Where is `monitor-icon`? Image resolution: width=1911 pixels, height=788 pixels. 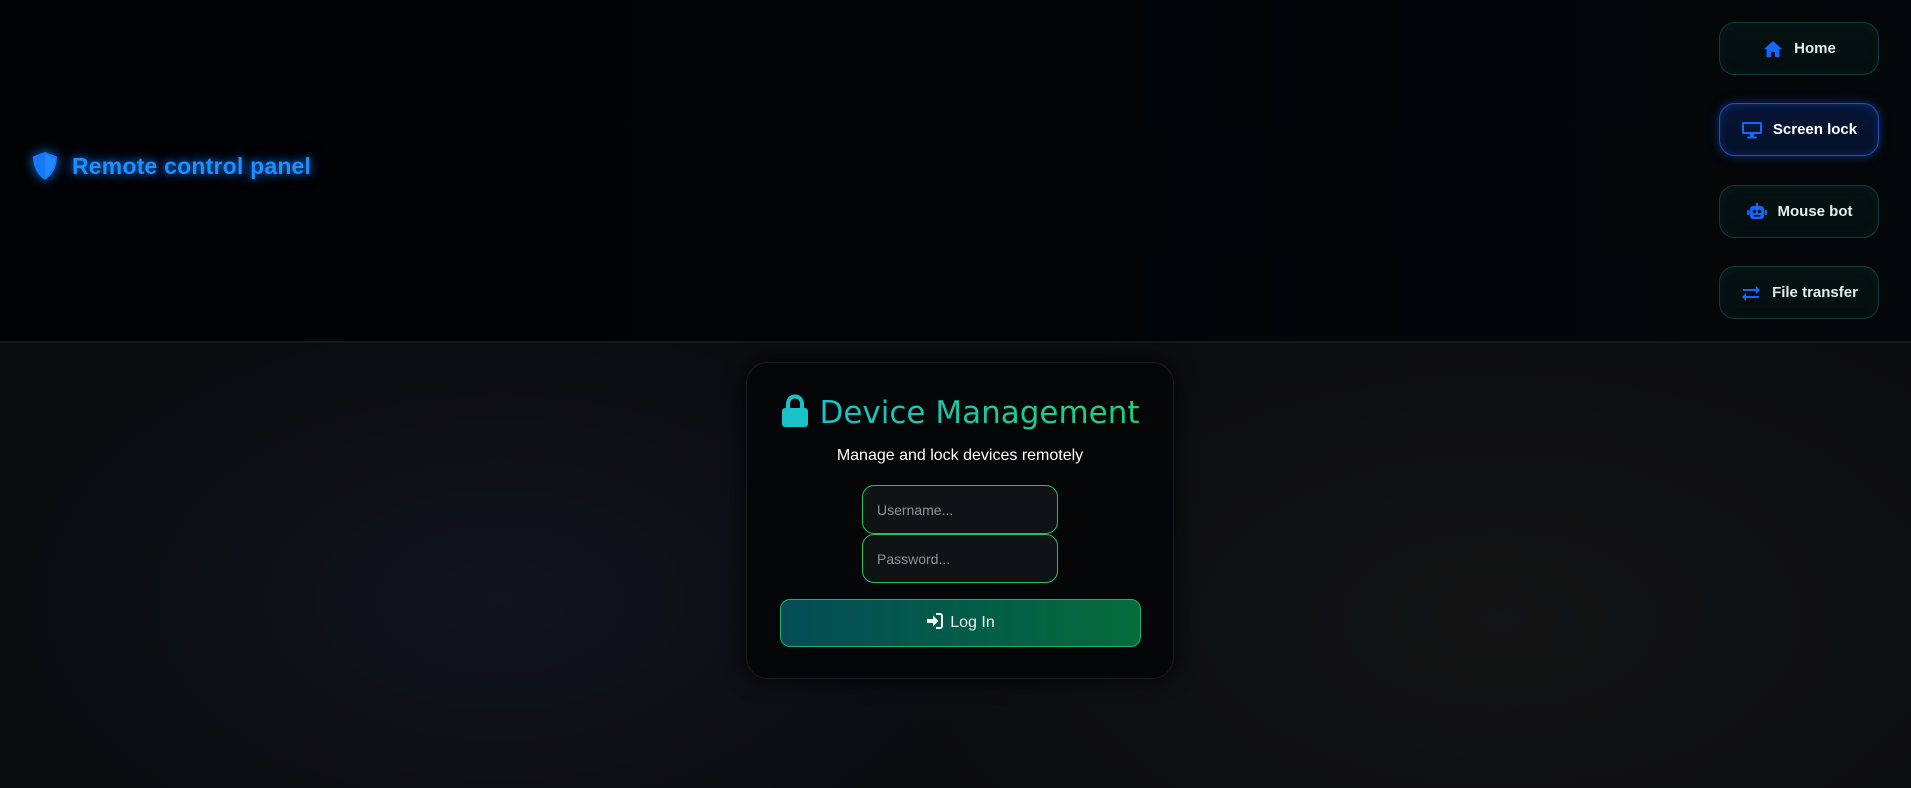 monitor-icon is located at coordinates (1752, 130).